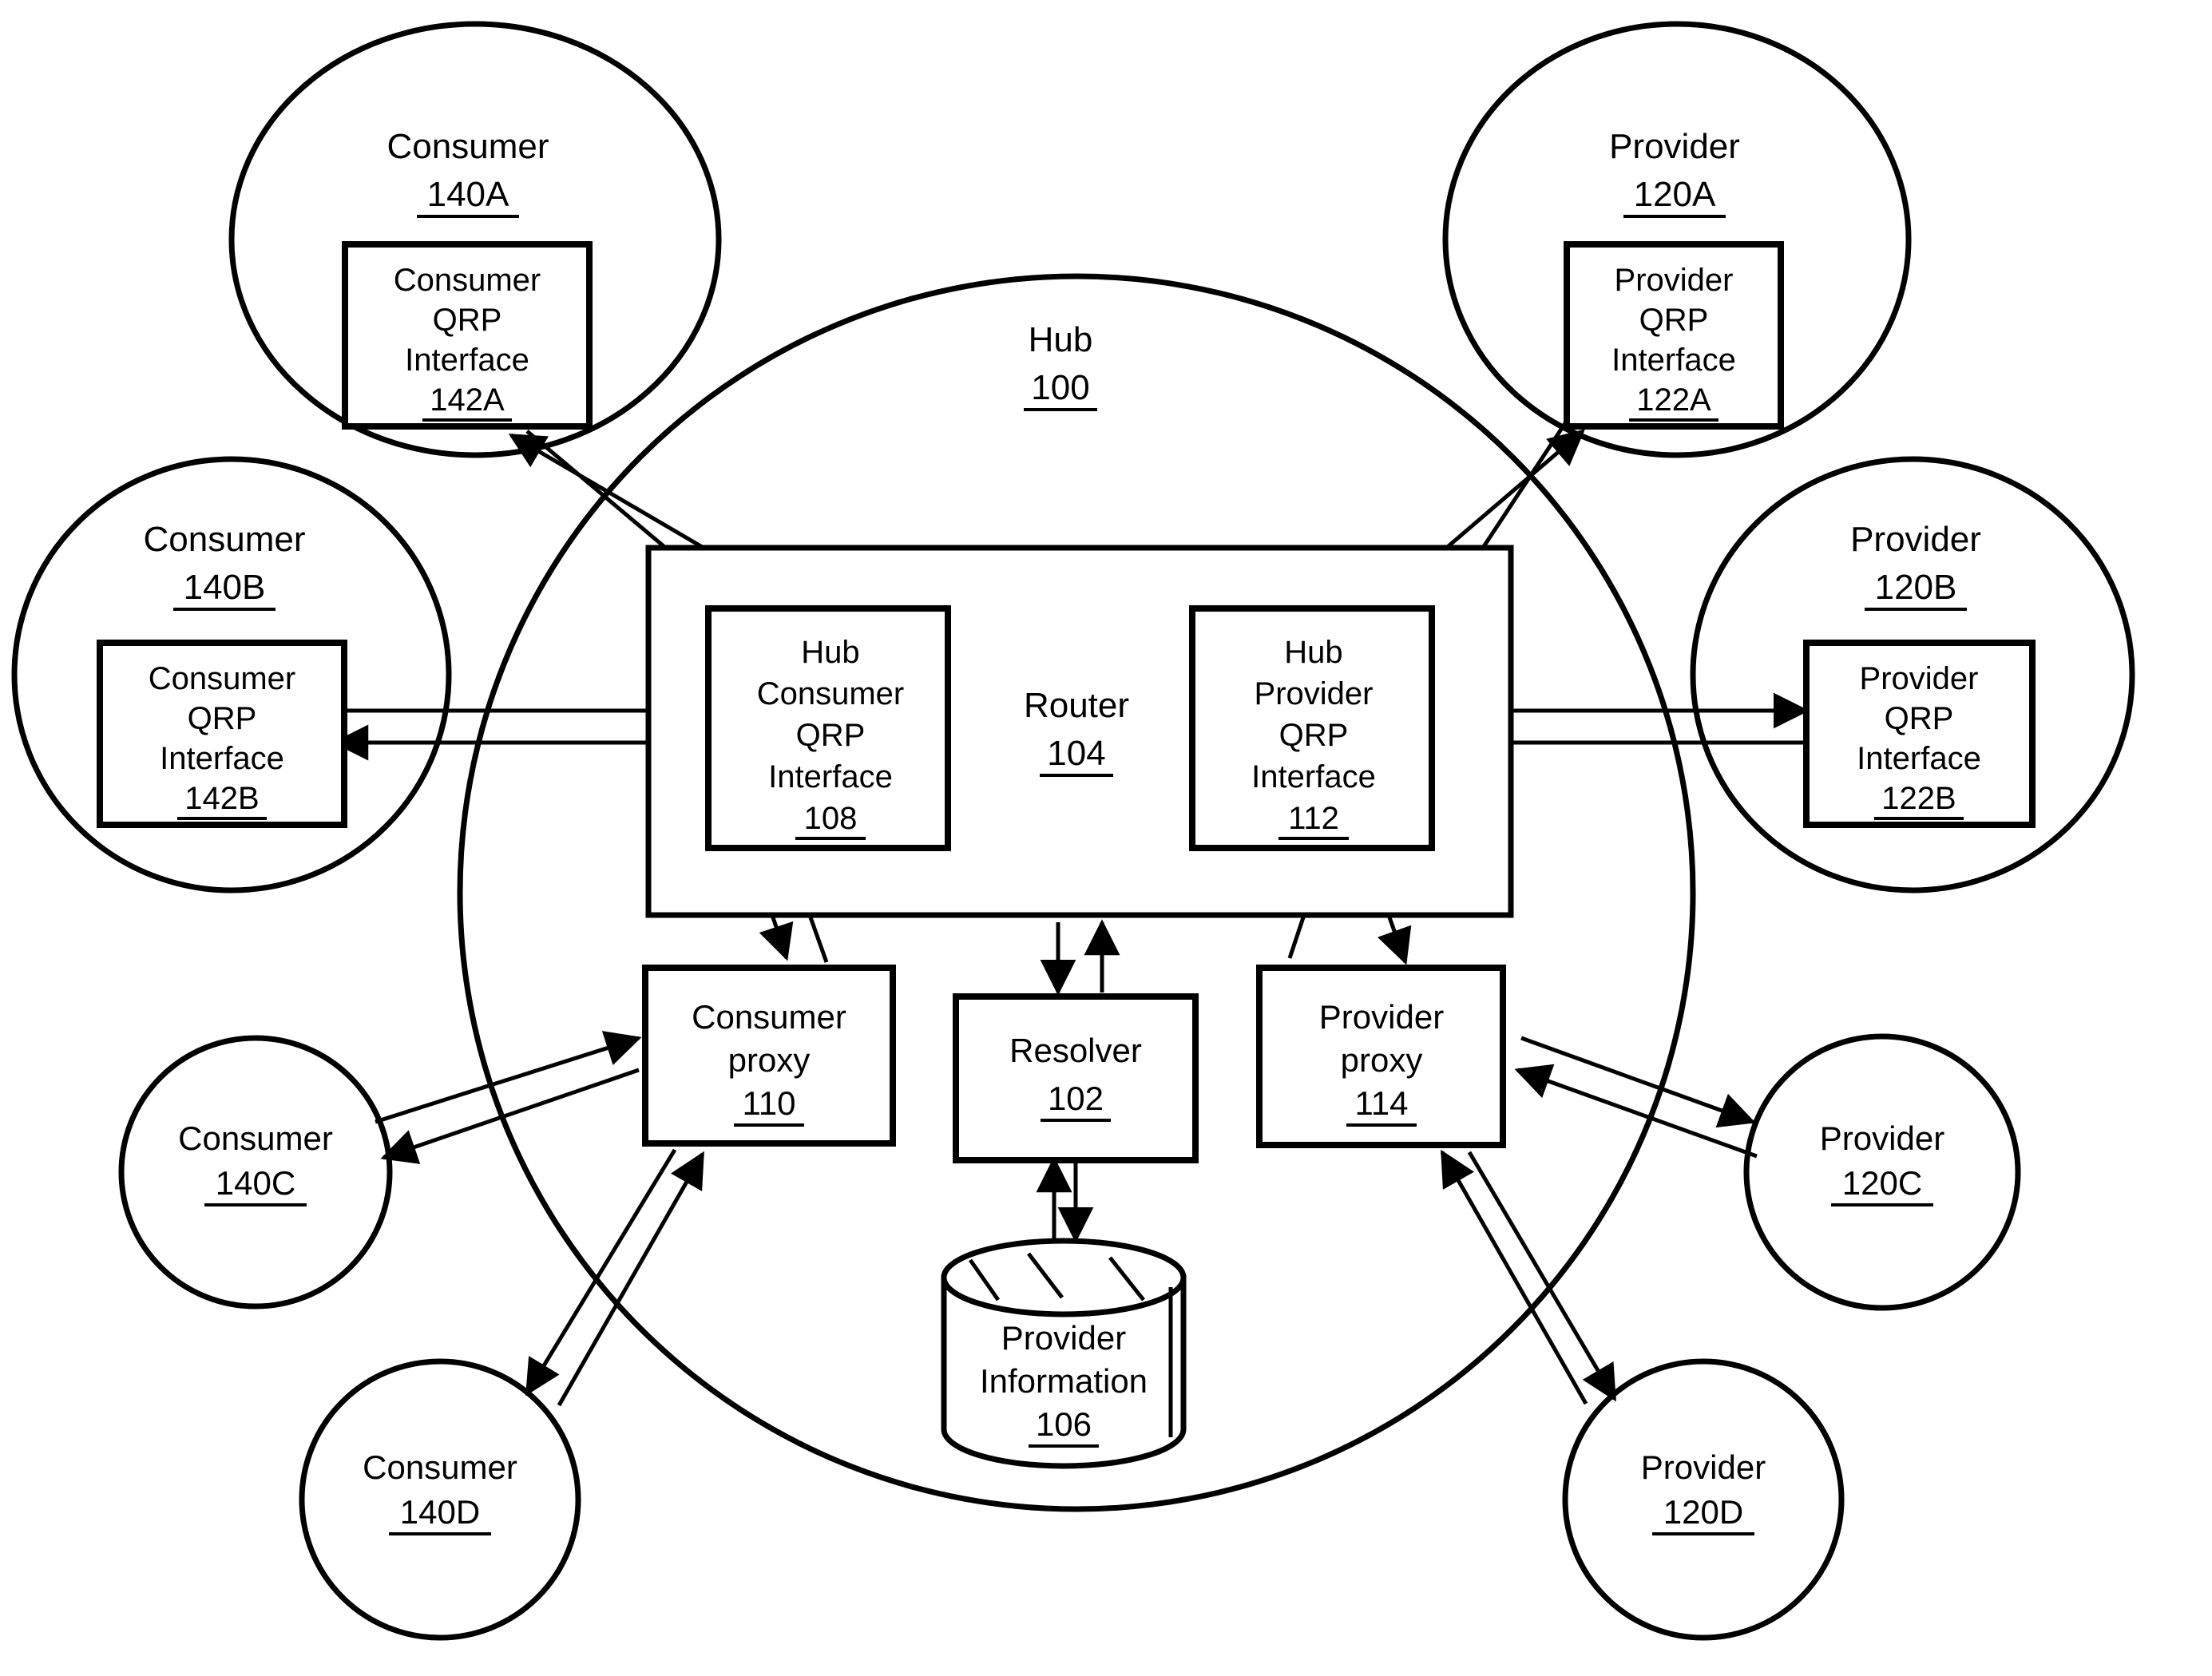 This screenshot has width=2212, height=1676. Describe the element at coordinates (831, 735) in the screenshot. I see `hcqi-line3: QRP` at that location.